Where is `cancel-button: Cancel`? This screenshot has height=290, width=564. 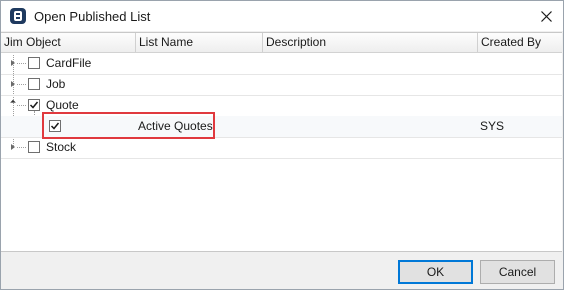
cancel-button: Cancel is located at coordinates (517, 272).